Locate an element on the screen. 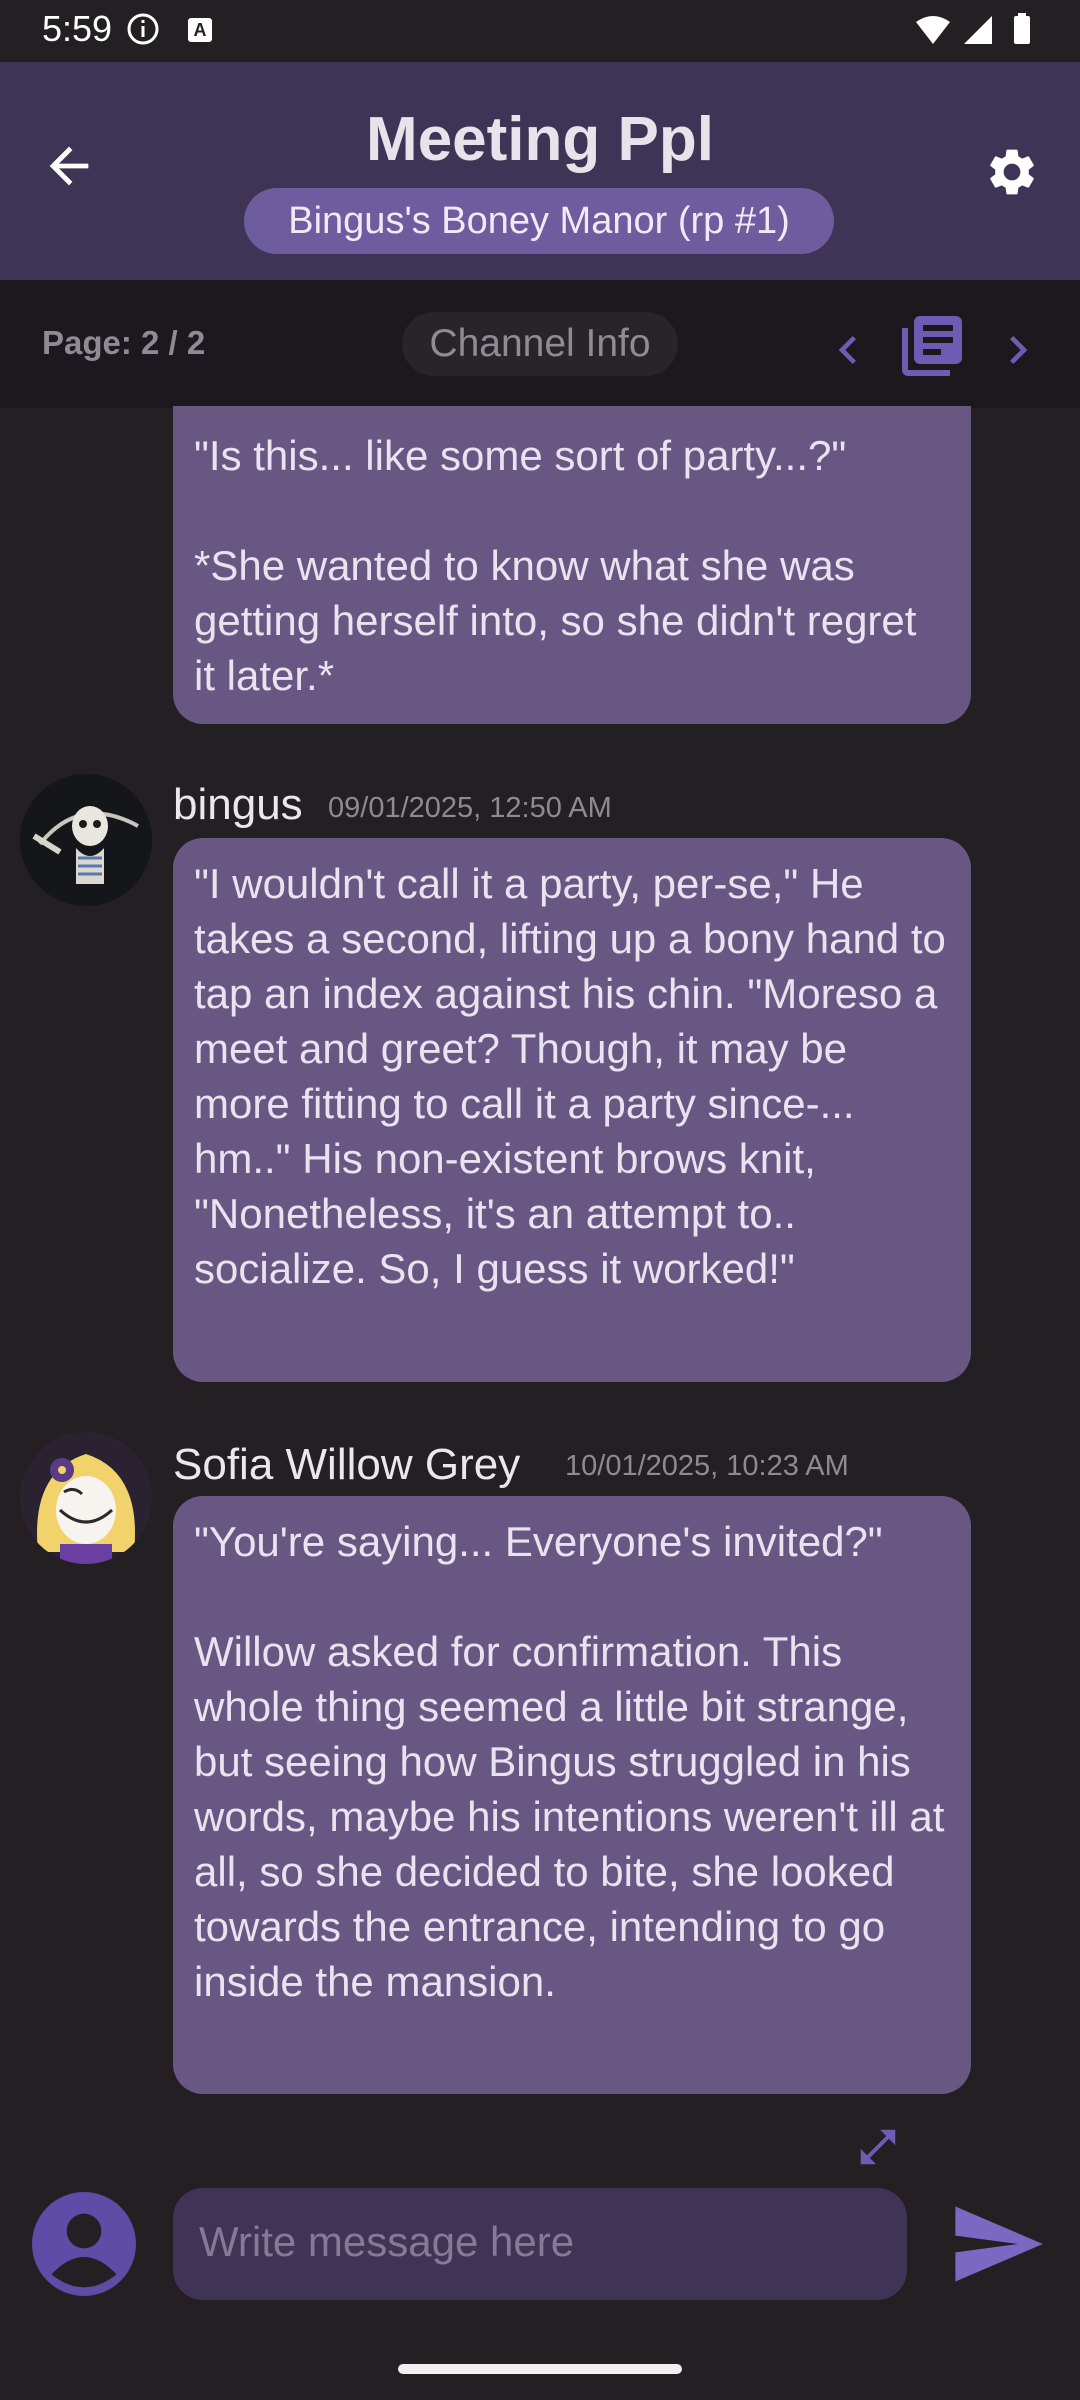 The image size is (1080, 2400). page-navigation-bar: Page: 2 / 2 Channel Info is located at coordinates (540, 344).